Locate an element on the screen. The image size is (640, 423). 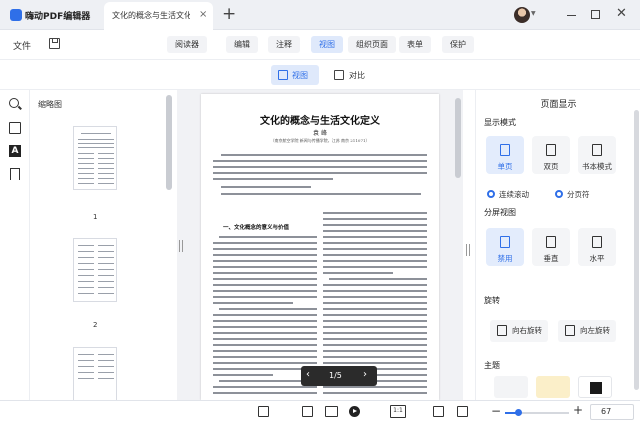
screenshot-icon is located at coordinates (462, 411).